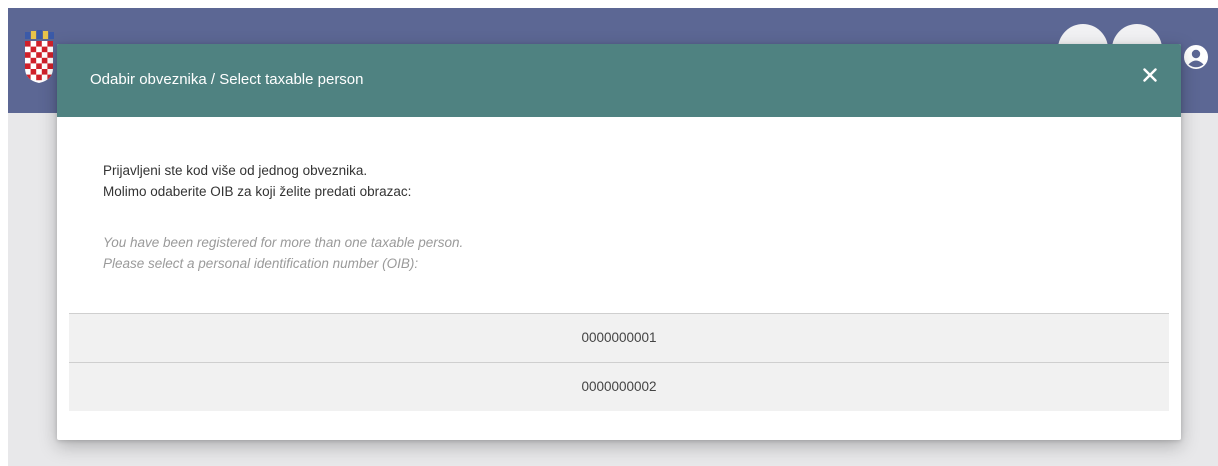 The height and width of the screenshot is (466, 1218). I want to click on modal-title: Odabir obveznika / Select taxable person, so click(227, 79).